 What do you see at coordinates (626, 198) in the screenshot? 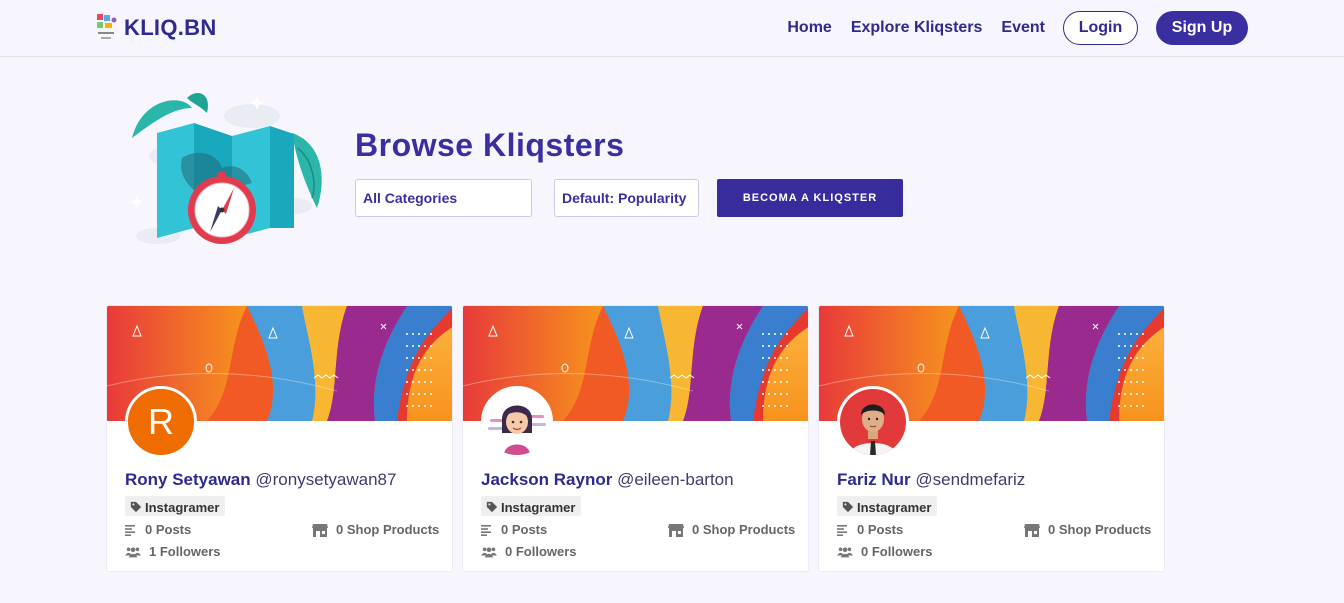
I see `sort-select: Default: Popularity` at bounding box center [626, 198].